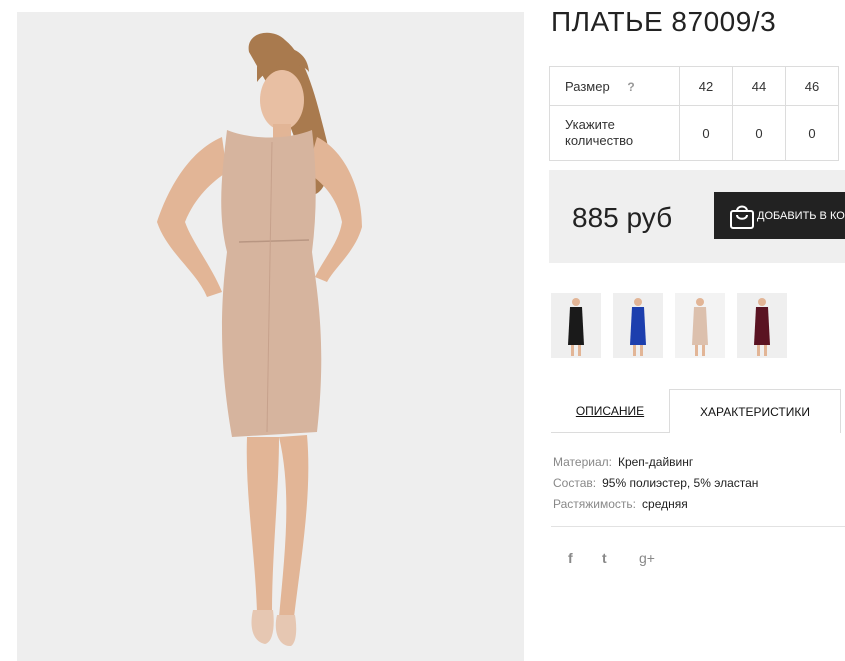  Describe the element at coordinates (604, 558) in the screenshot. I see `twitter-icon: t` at that location.